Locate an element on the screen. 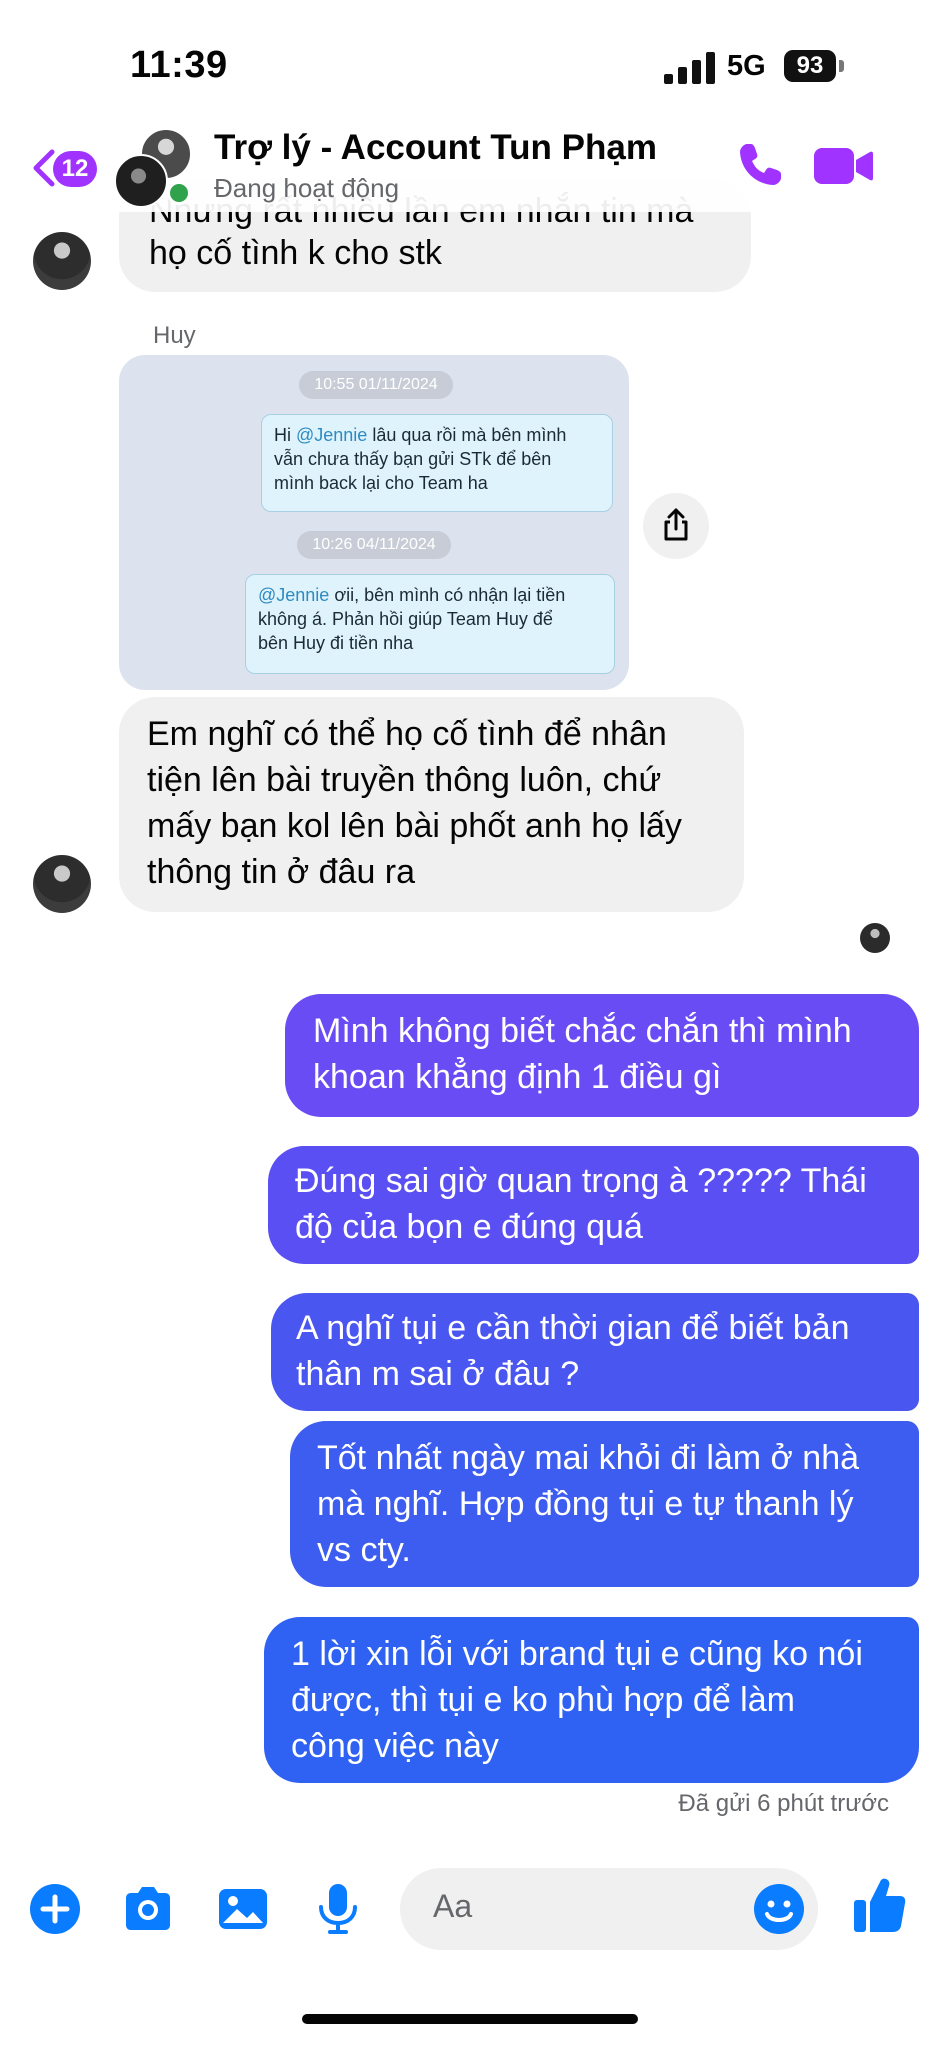 This screenshot has height=2048, width=942. message-text: được, thì tụi e ko phù hợp để làm is located at coordinates (543, 1700).